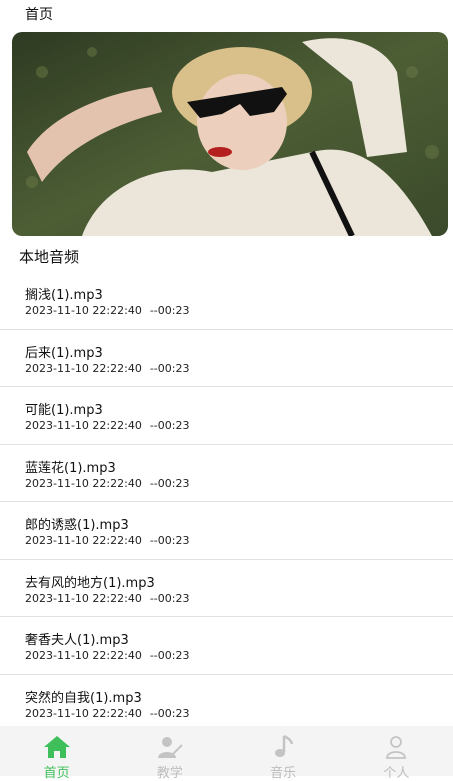  What do you see at coordinates (170, 747) in the screenshot?
I see `teaching-icon` at bounding box center [170, 747].